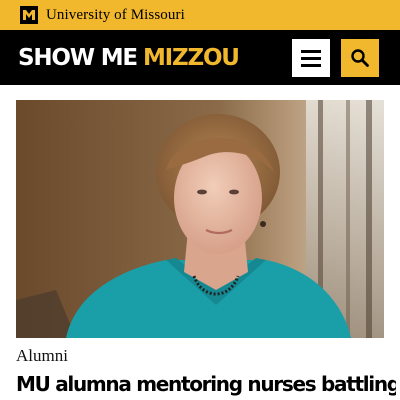 The width and height of the screenshot is (400, 400). Describe the element at coordinates (42, 356) in the screenshot. I see `article-category: Alumni` at that location.